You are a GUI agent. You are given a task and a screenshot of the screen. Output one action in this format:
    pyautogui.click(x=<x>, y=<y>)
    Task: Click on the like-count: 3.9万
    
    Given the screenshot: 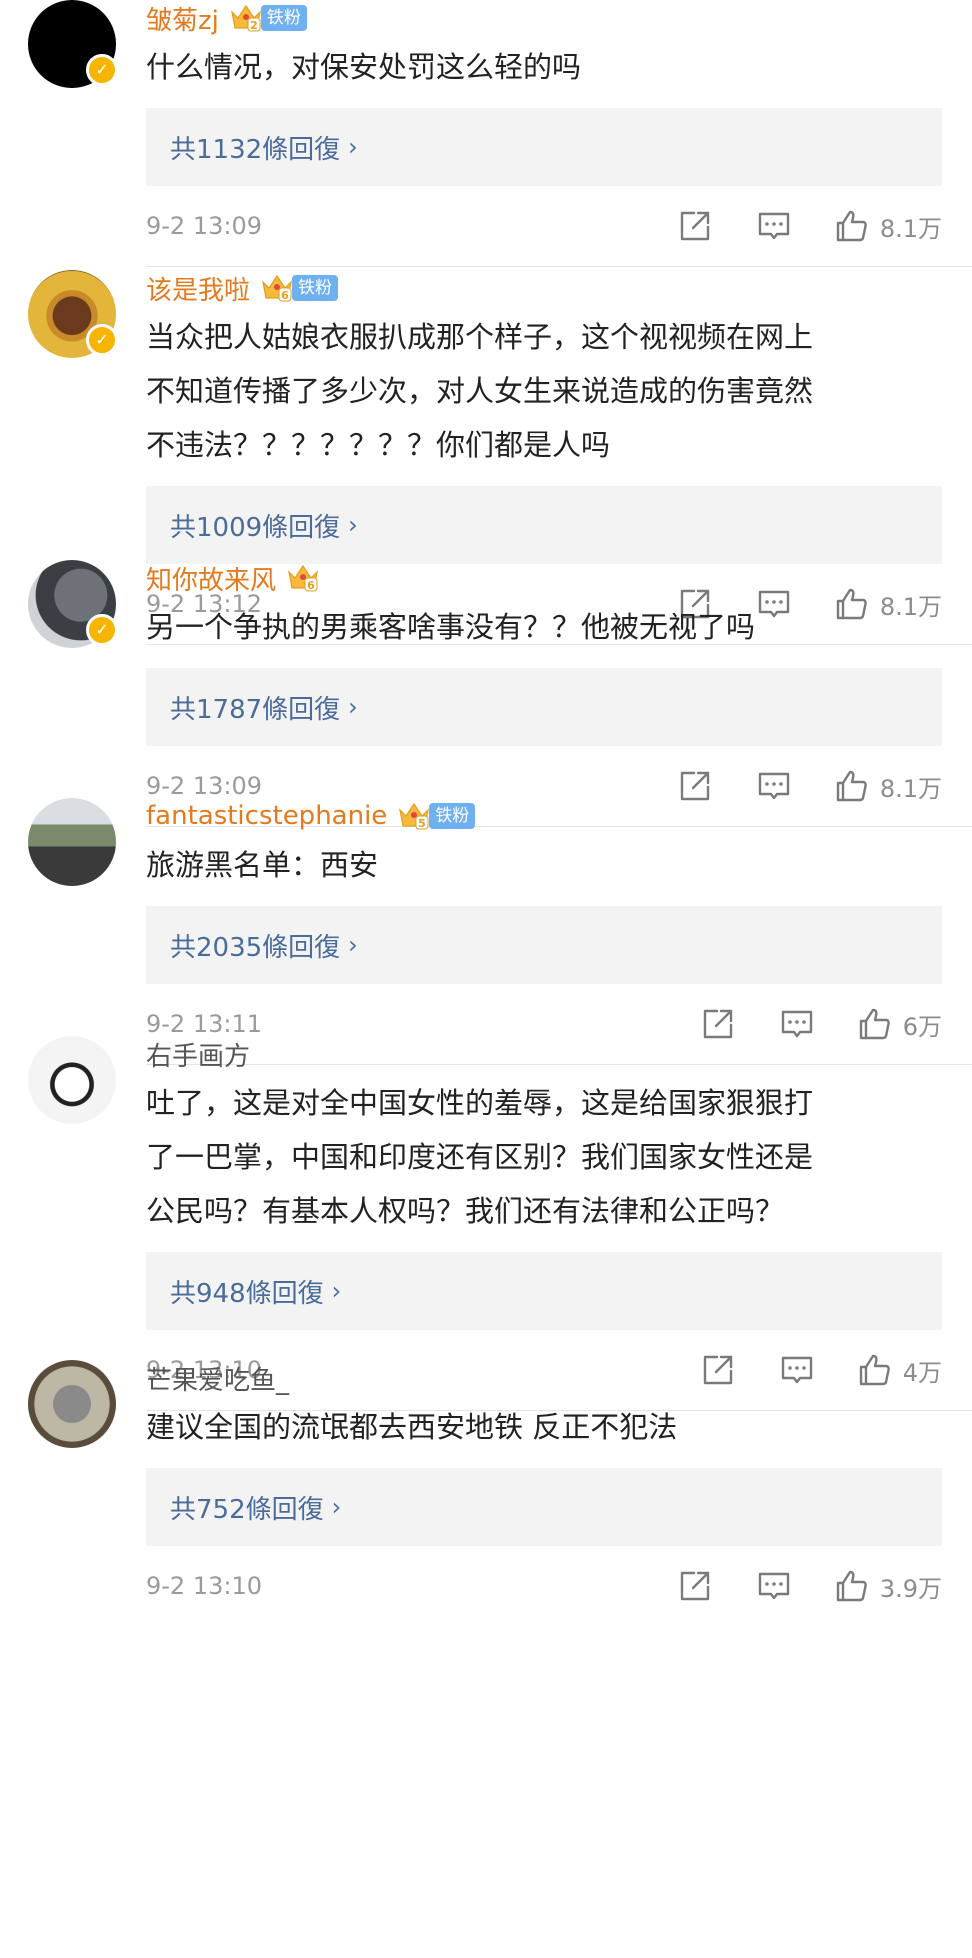 What is the action you would take?
    pyautogui.click(x=910, y=1588)
    